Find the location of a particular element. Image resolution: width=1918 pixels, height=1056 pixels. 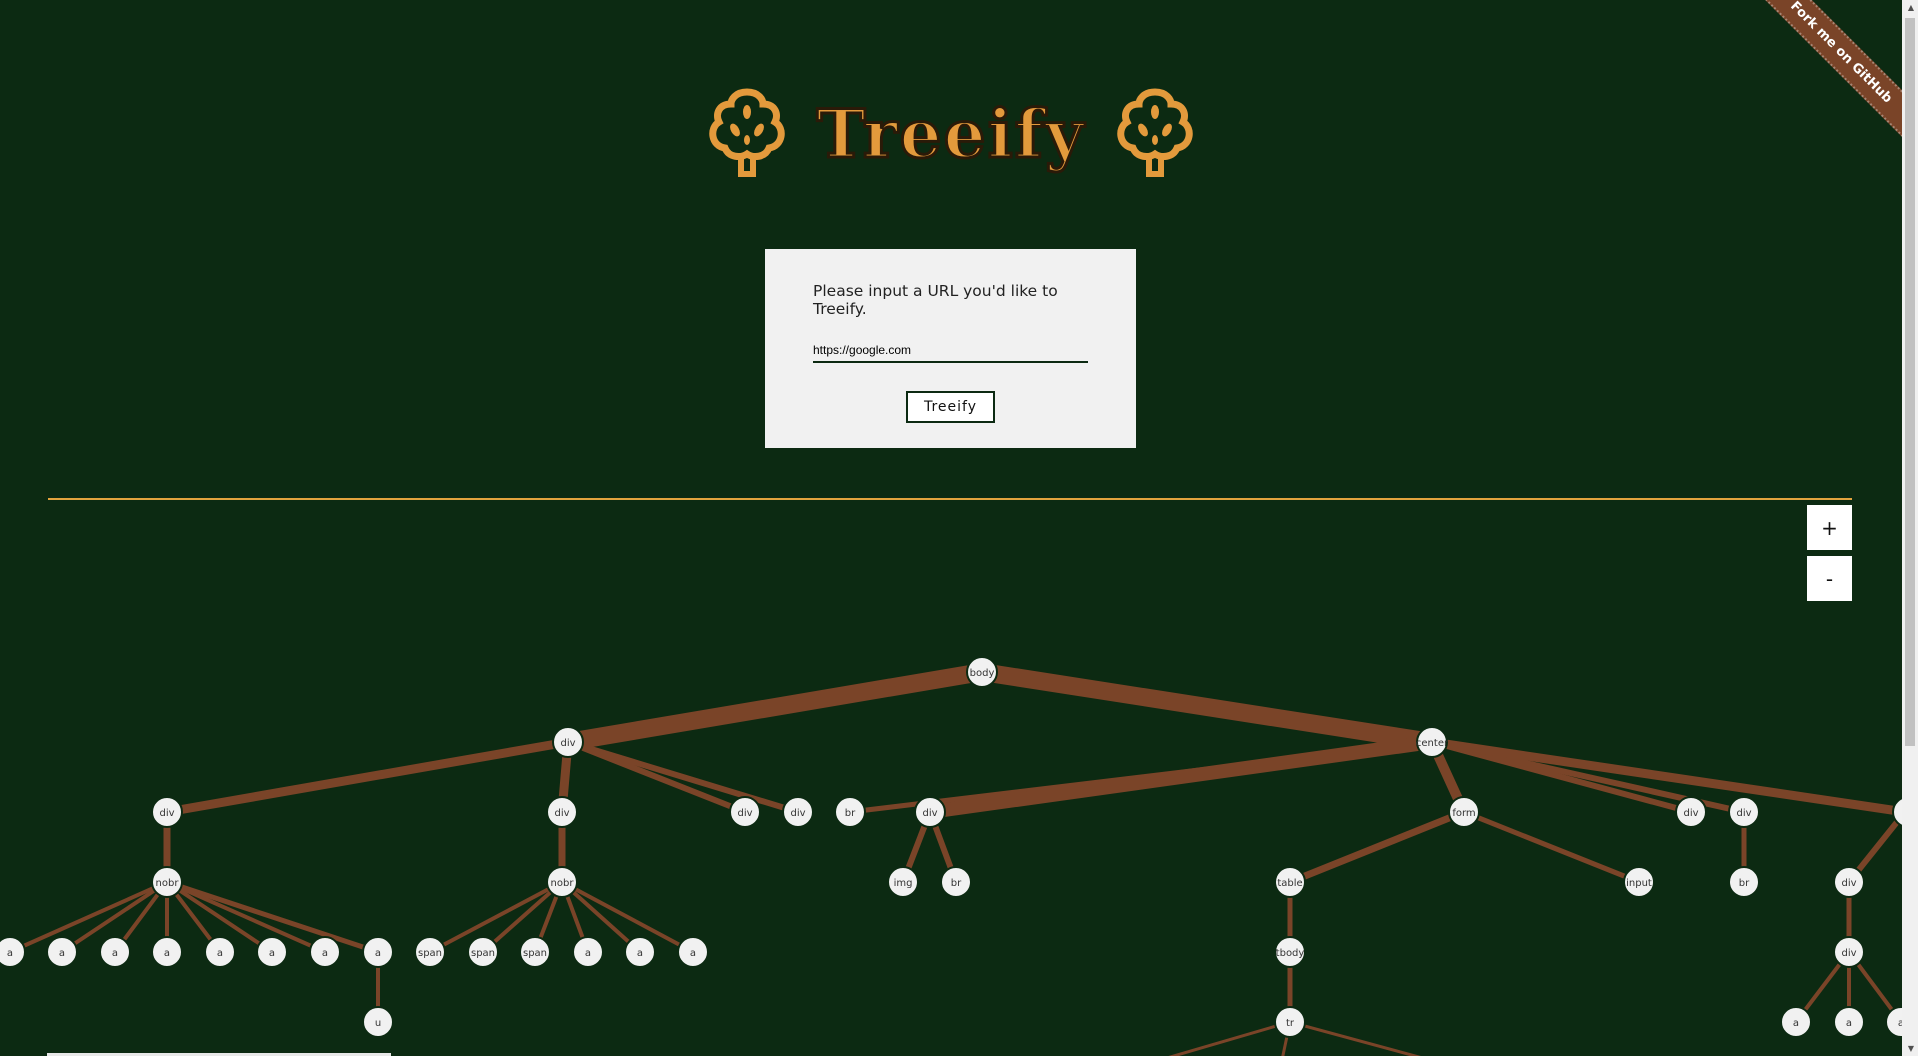

tree-node-table: table is located at coordinates (1290, 882).